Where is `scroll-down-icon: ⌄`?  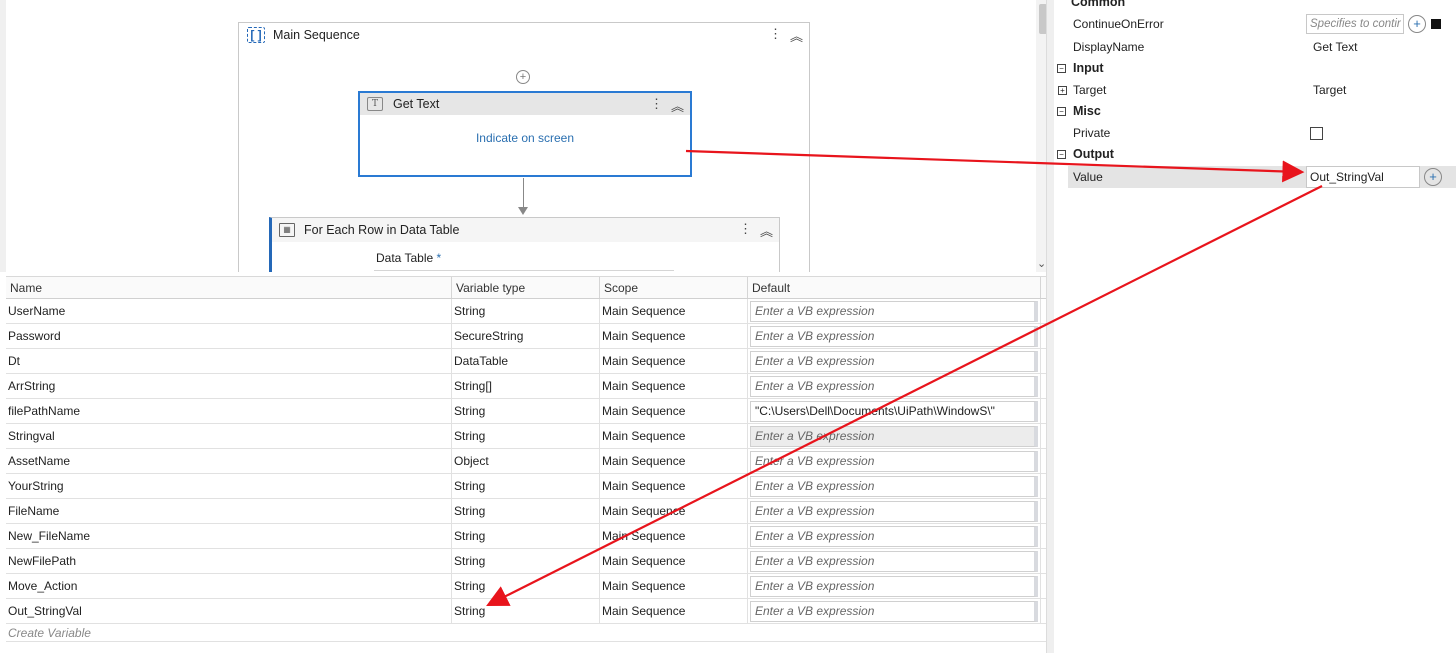 scroll-down-icon: ⌄ is located at coordinates (1041, 263).